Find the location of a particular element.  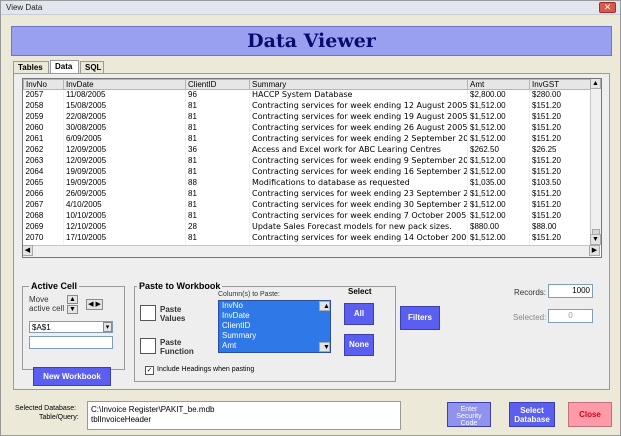

paste-values-label-2: Values is located at coordinates (172, 318).